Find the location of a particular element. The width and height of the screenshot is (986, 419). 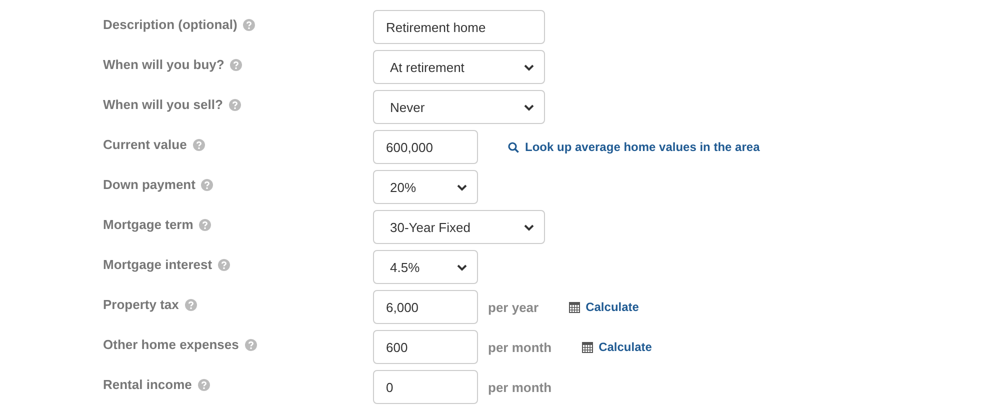

input-field: Retirement home is located at coordinates (459, 27).